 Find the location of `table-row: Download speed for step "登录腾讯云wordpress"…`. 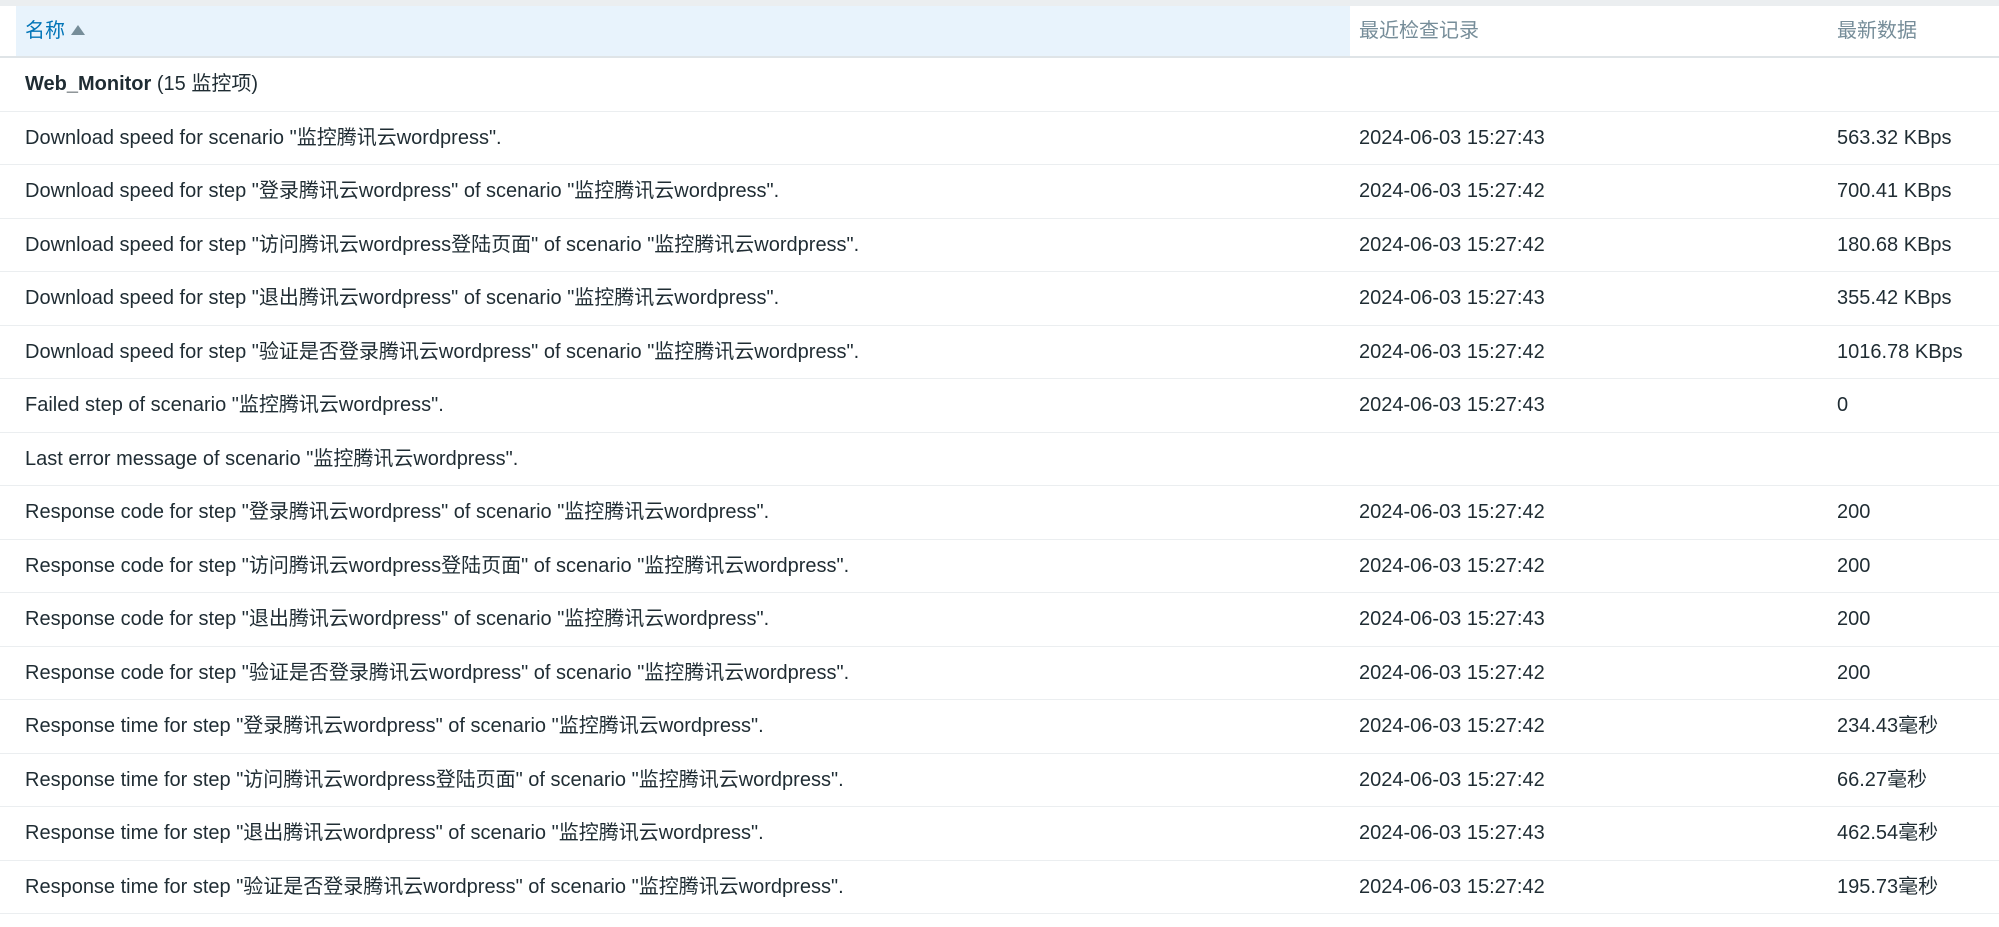

table-row: Download speed for step "登录腾讯云wordpress"… is located at coordinates (999, 192).